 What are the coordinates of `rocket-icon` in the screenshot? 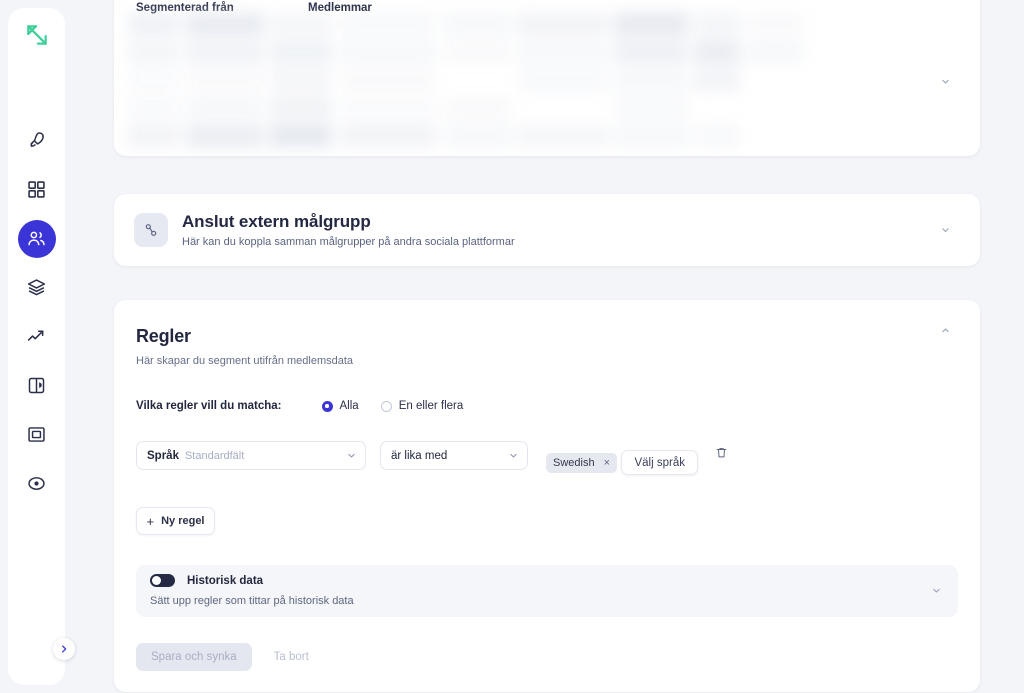 It's located at (37, 139).